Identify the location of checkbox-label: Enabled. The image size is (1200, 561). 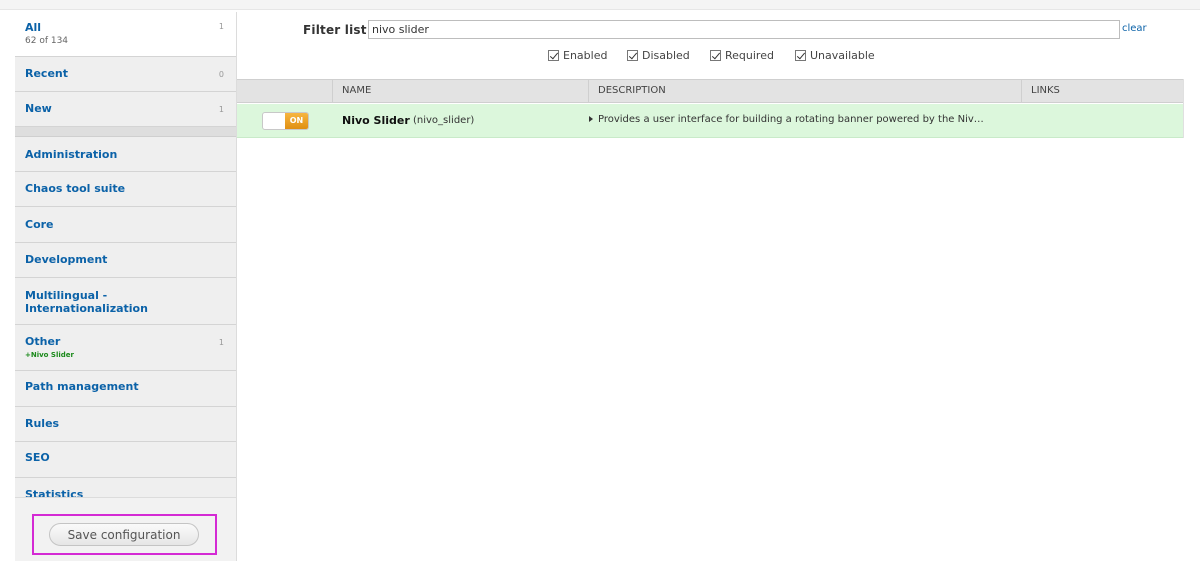
(585, 55).